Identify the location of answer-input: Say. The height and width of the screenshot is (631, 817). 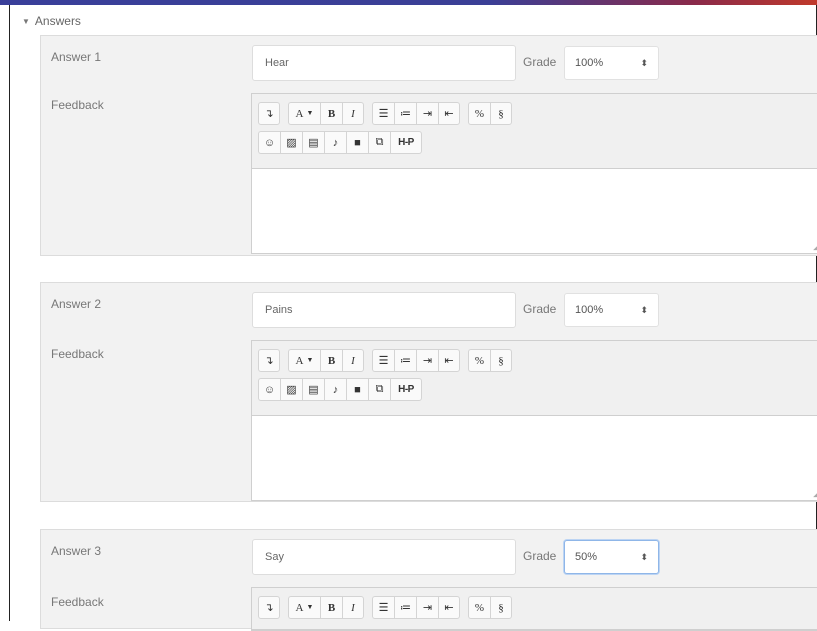
(384, 557).